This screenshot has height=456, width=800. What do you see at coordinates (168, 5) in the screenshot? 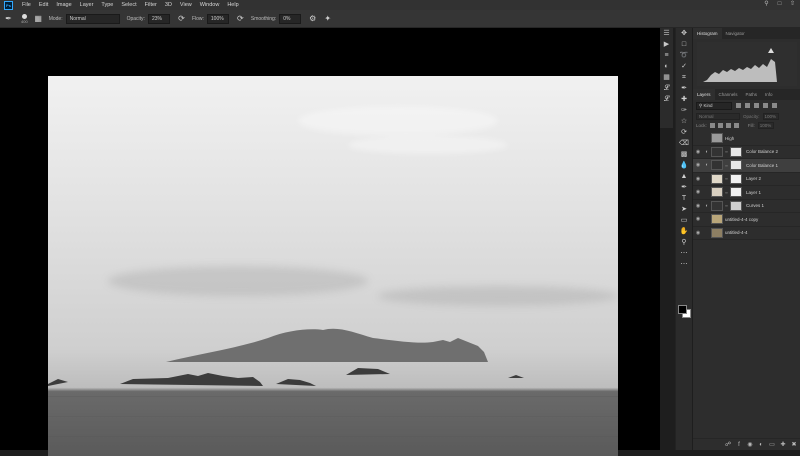
I see `menu-3d: 3D` at bounding box center [168, 5].